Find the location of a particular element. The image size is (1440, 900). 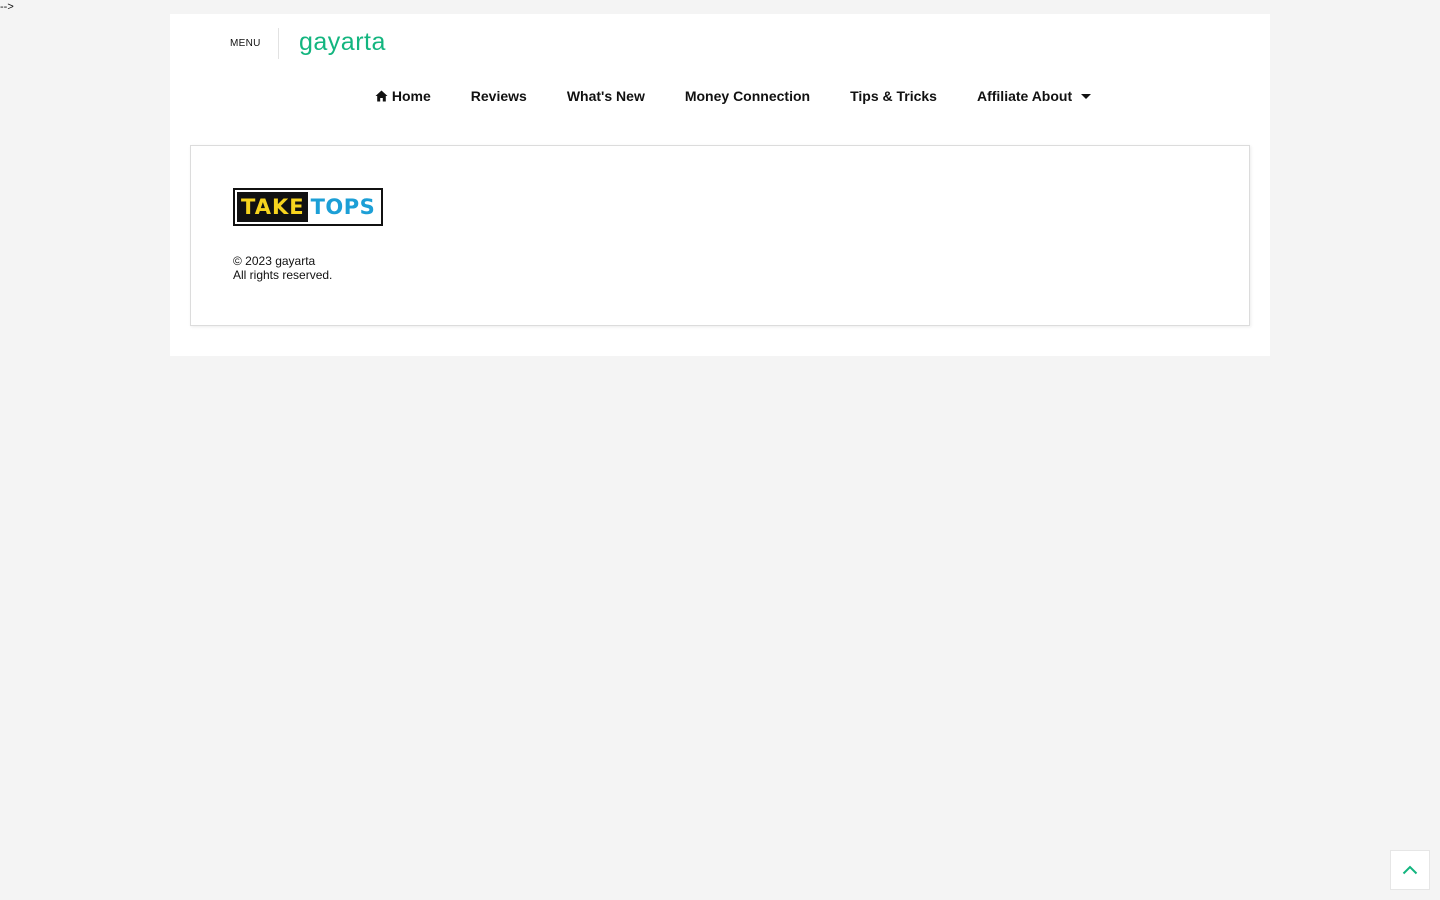

nav-item-label: Affiliate About is located at coordinates (1024, 96).